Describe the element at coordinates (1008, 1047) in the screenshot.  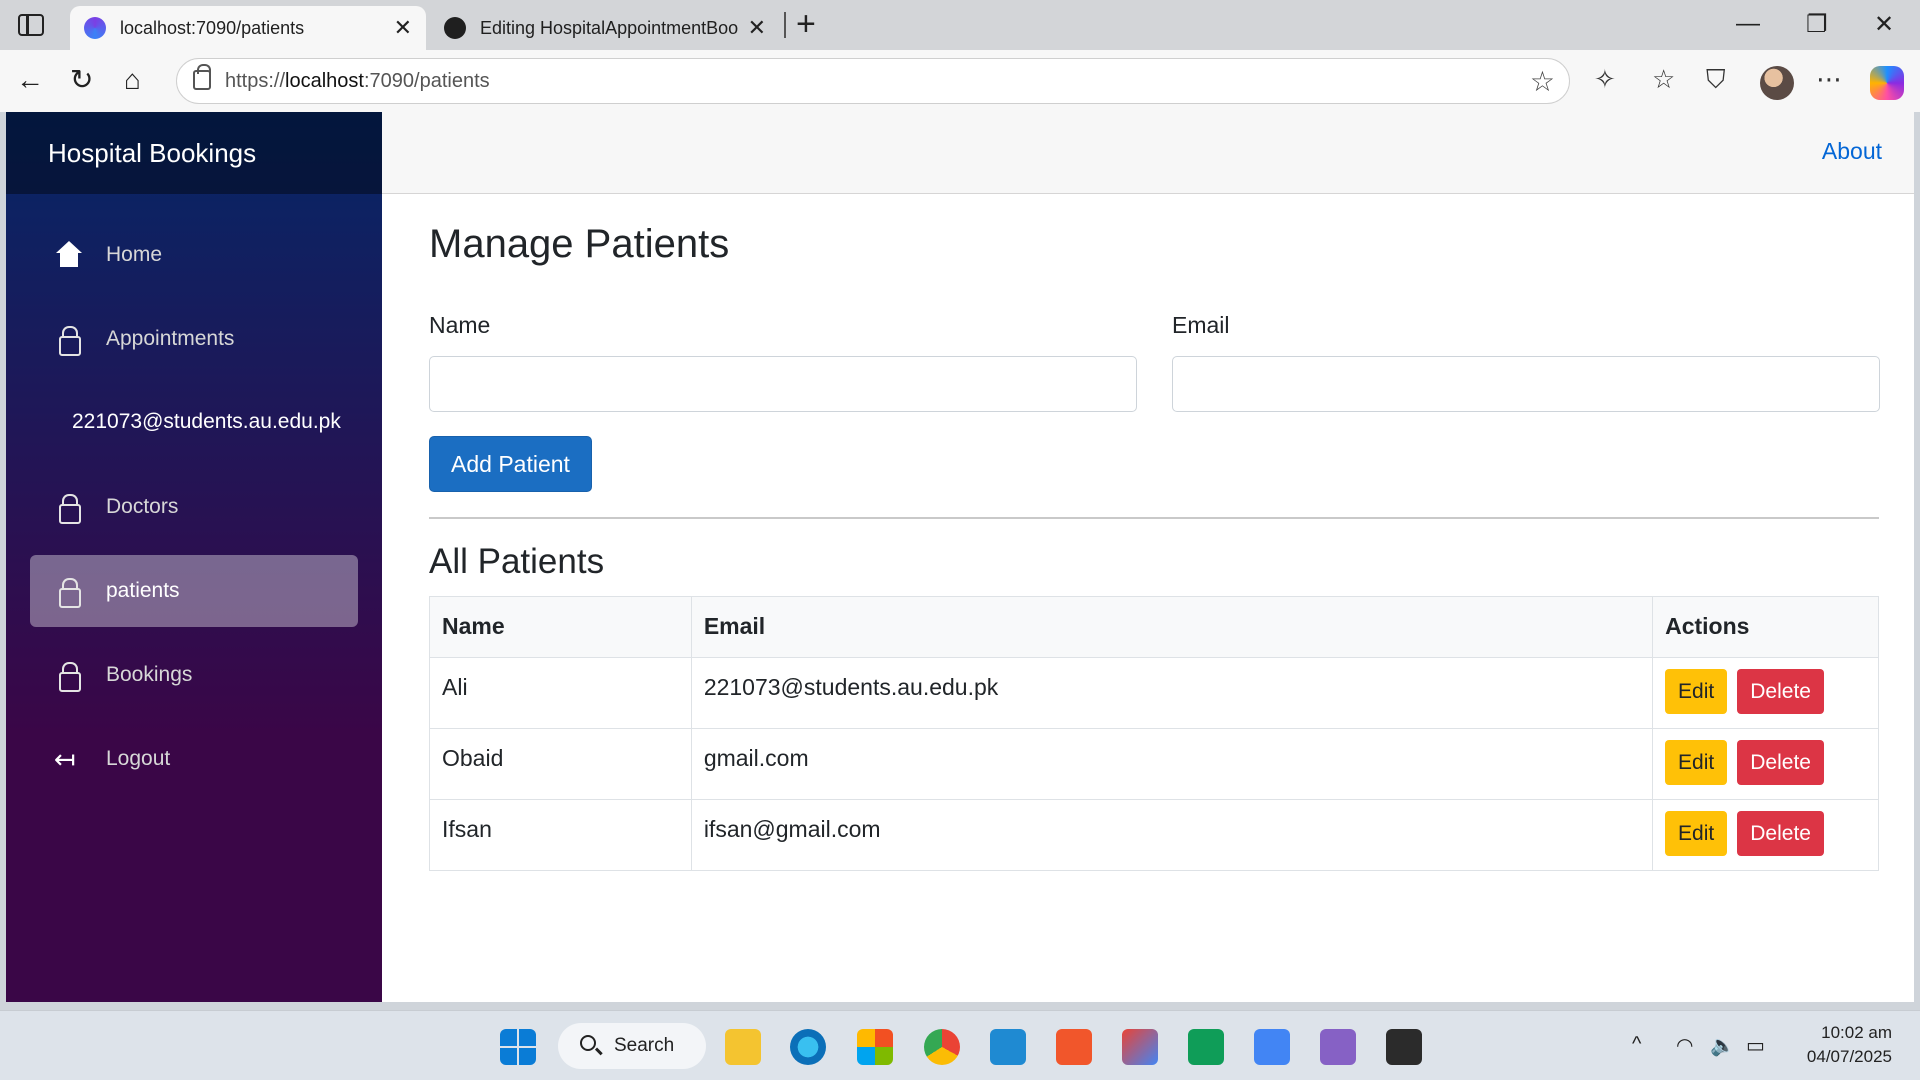
I see `vscode-icon` at that location.